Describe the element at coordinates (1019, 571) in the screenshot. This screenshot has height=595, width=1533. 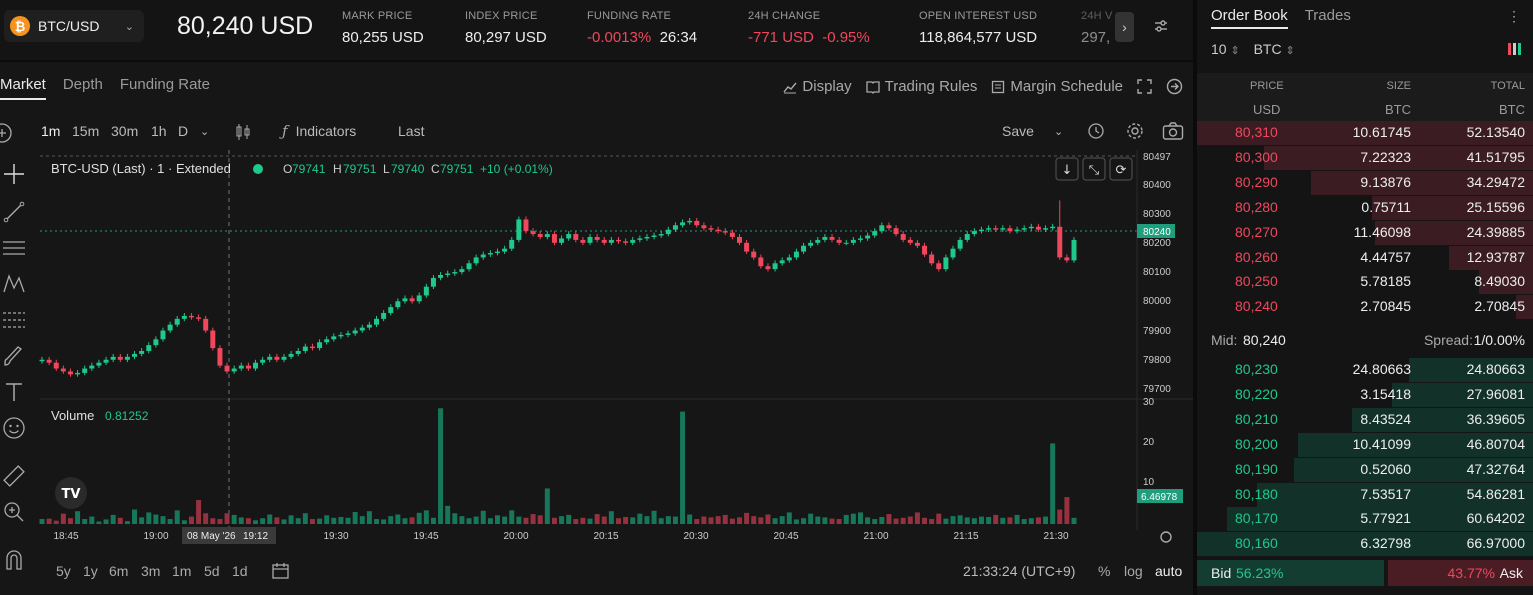
I see `clock-display: 21:33:24 (UTC+9)` at that location.